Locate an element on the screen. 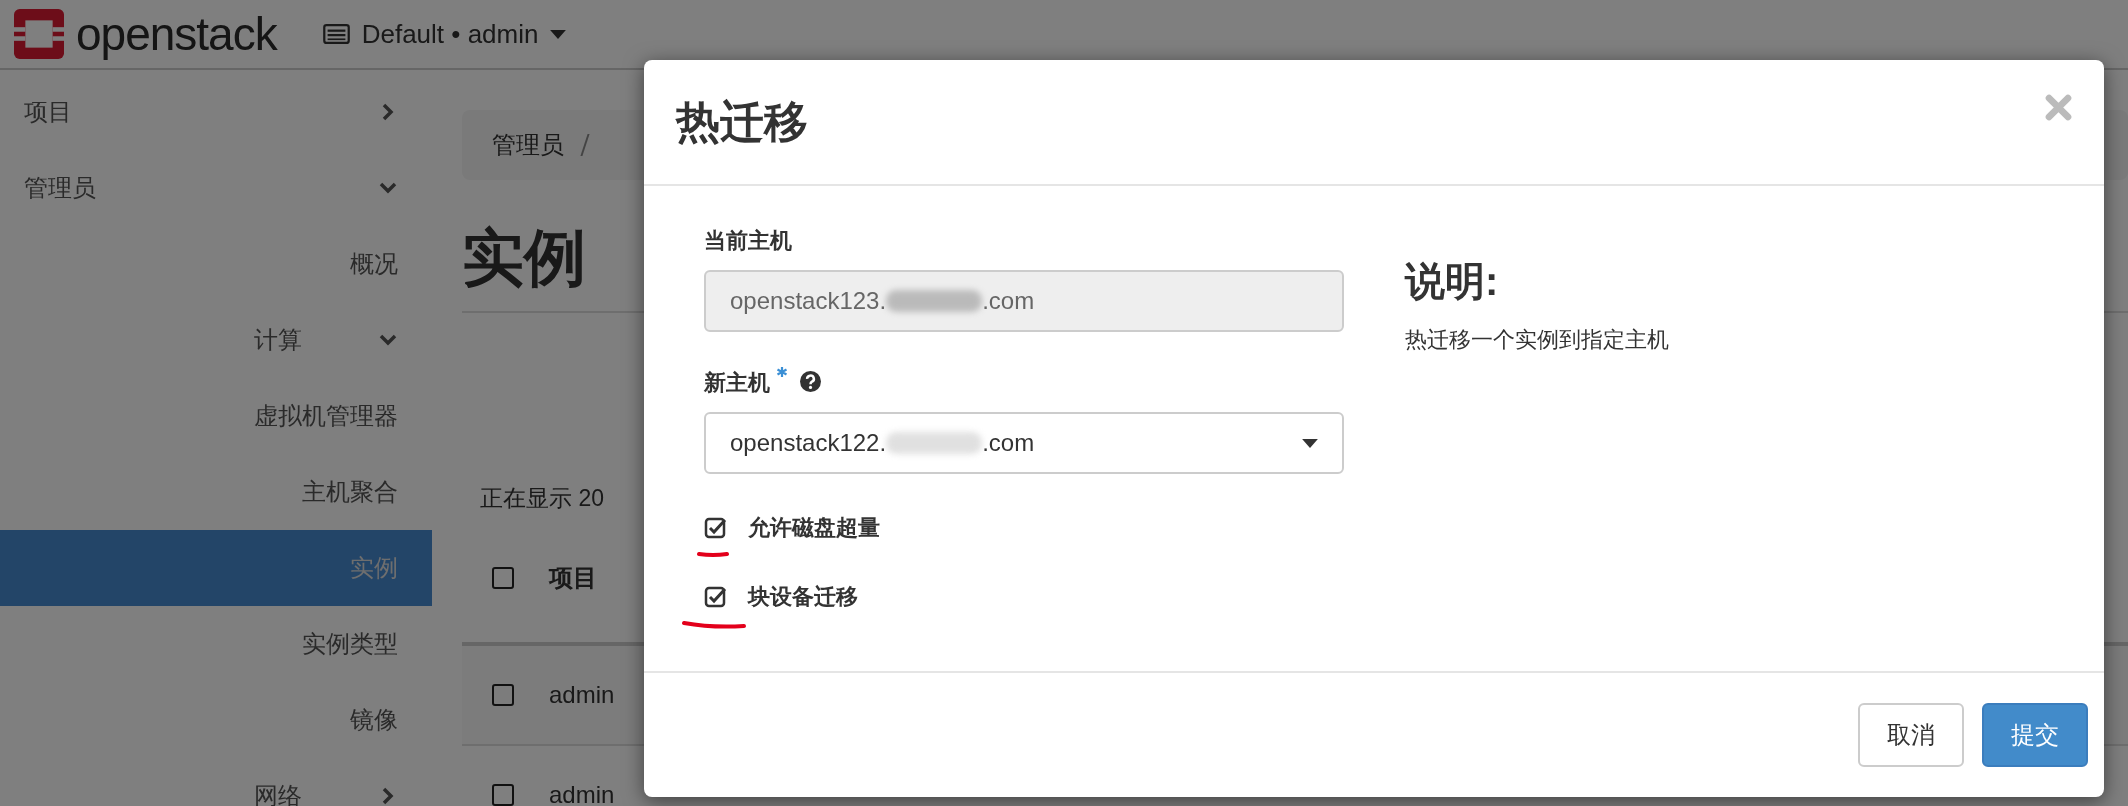  checkbox-label: 块设备迁移 is located at coordinates (803, 597).